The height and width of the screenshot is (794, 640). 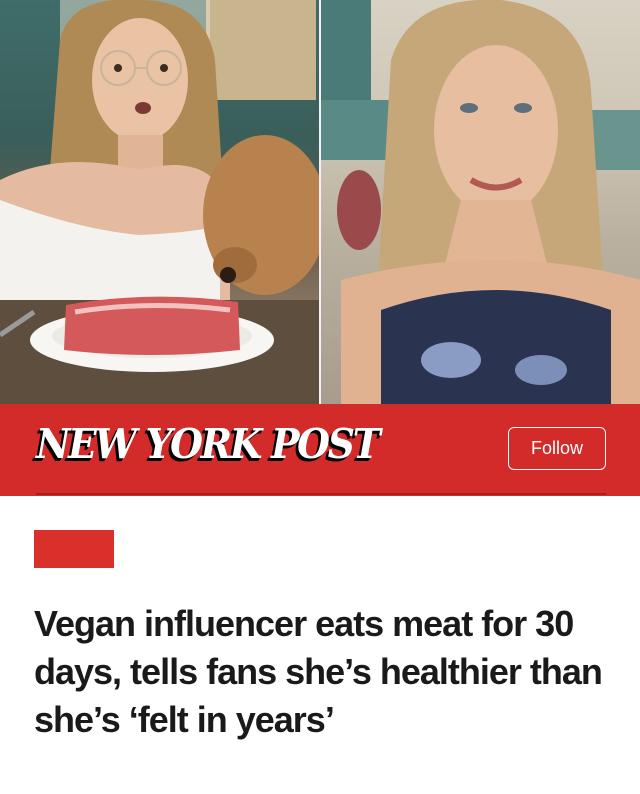 What do you see at coordinates (557, 448) in the screenshot?
I see `follow-button: Follow` at bounding box center [557, 448].